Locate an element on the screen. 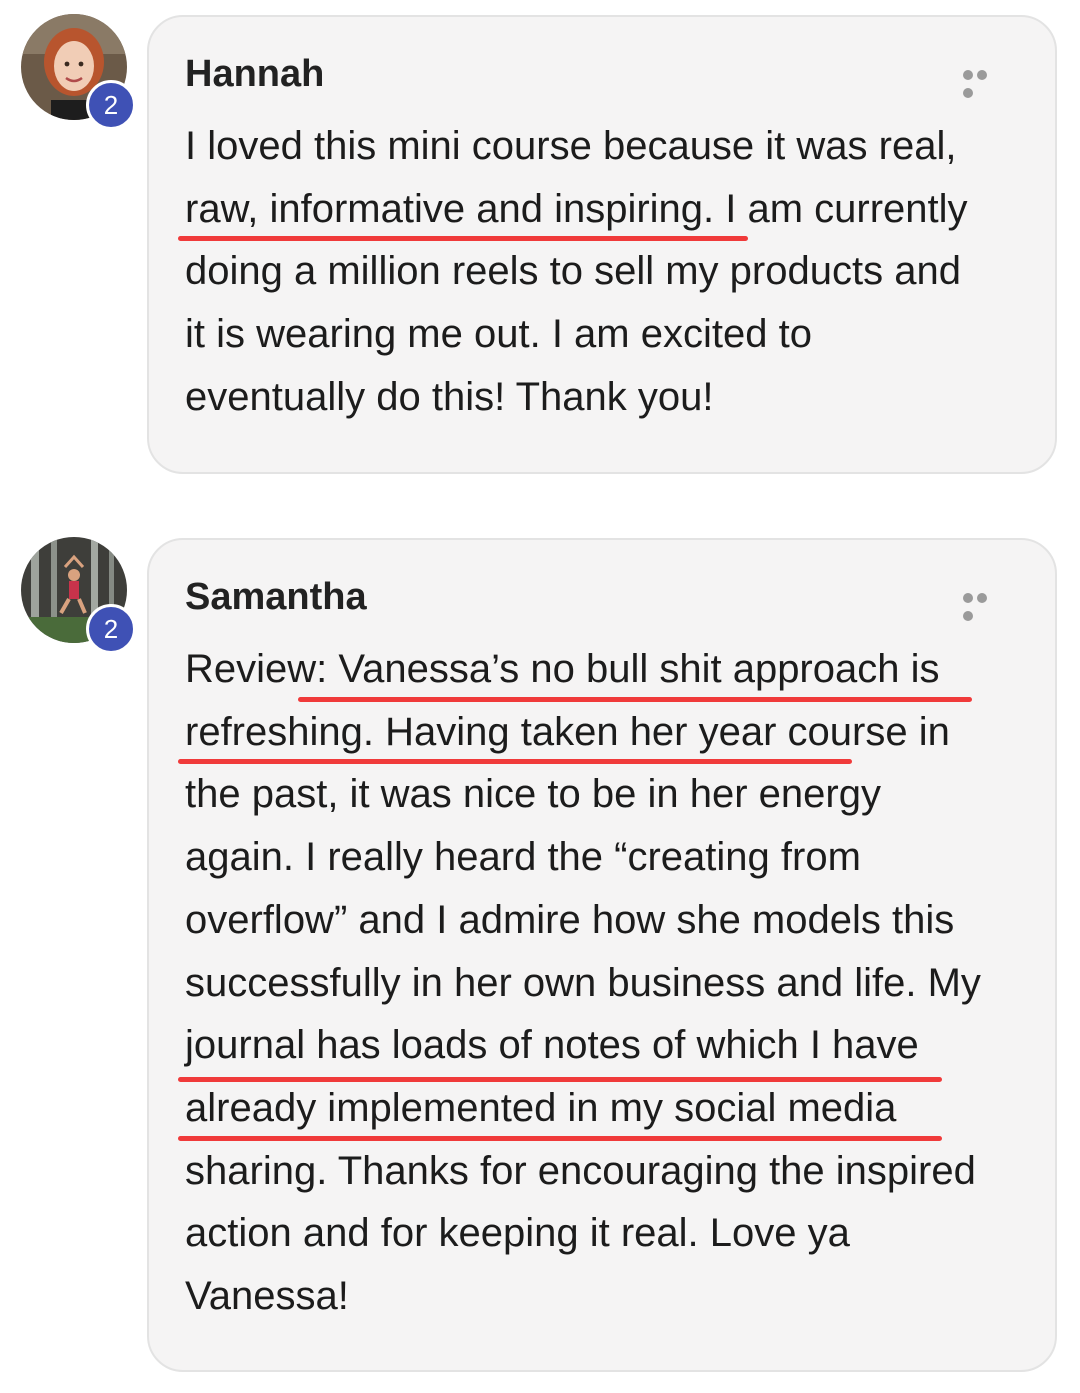  author-name: Samantha is located at coordinates (276, 597).